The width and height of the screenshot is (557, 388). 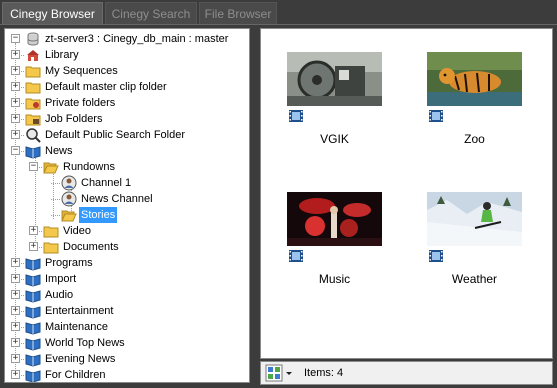 What do you see at coordinates (127, 295) in the screenshot?
I see `tree-item: + Audio` at bounding box center [127, 295].